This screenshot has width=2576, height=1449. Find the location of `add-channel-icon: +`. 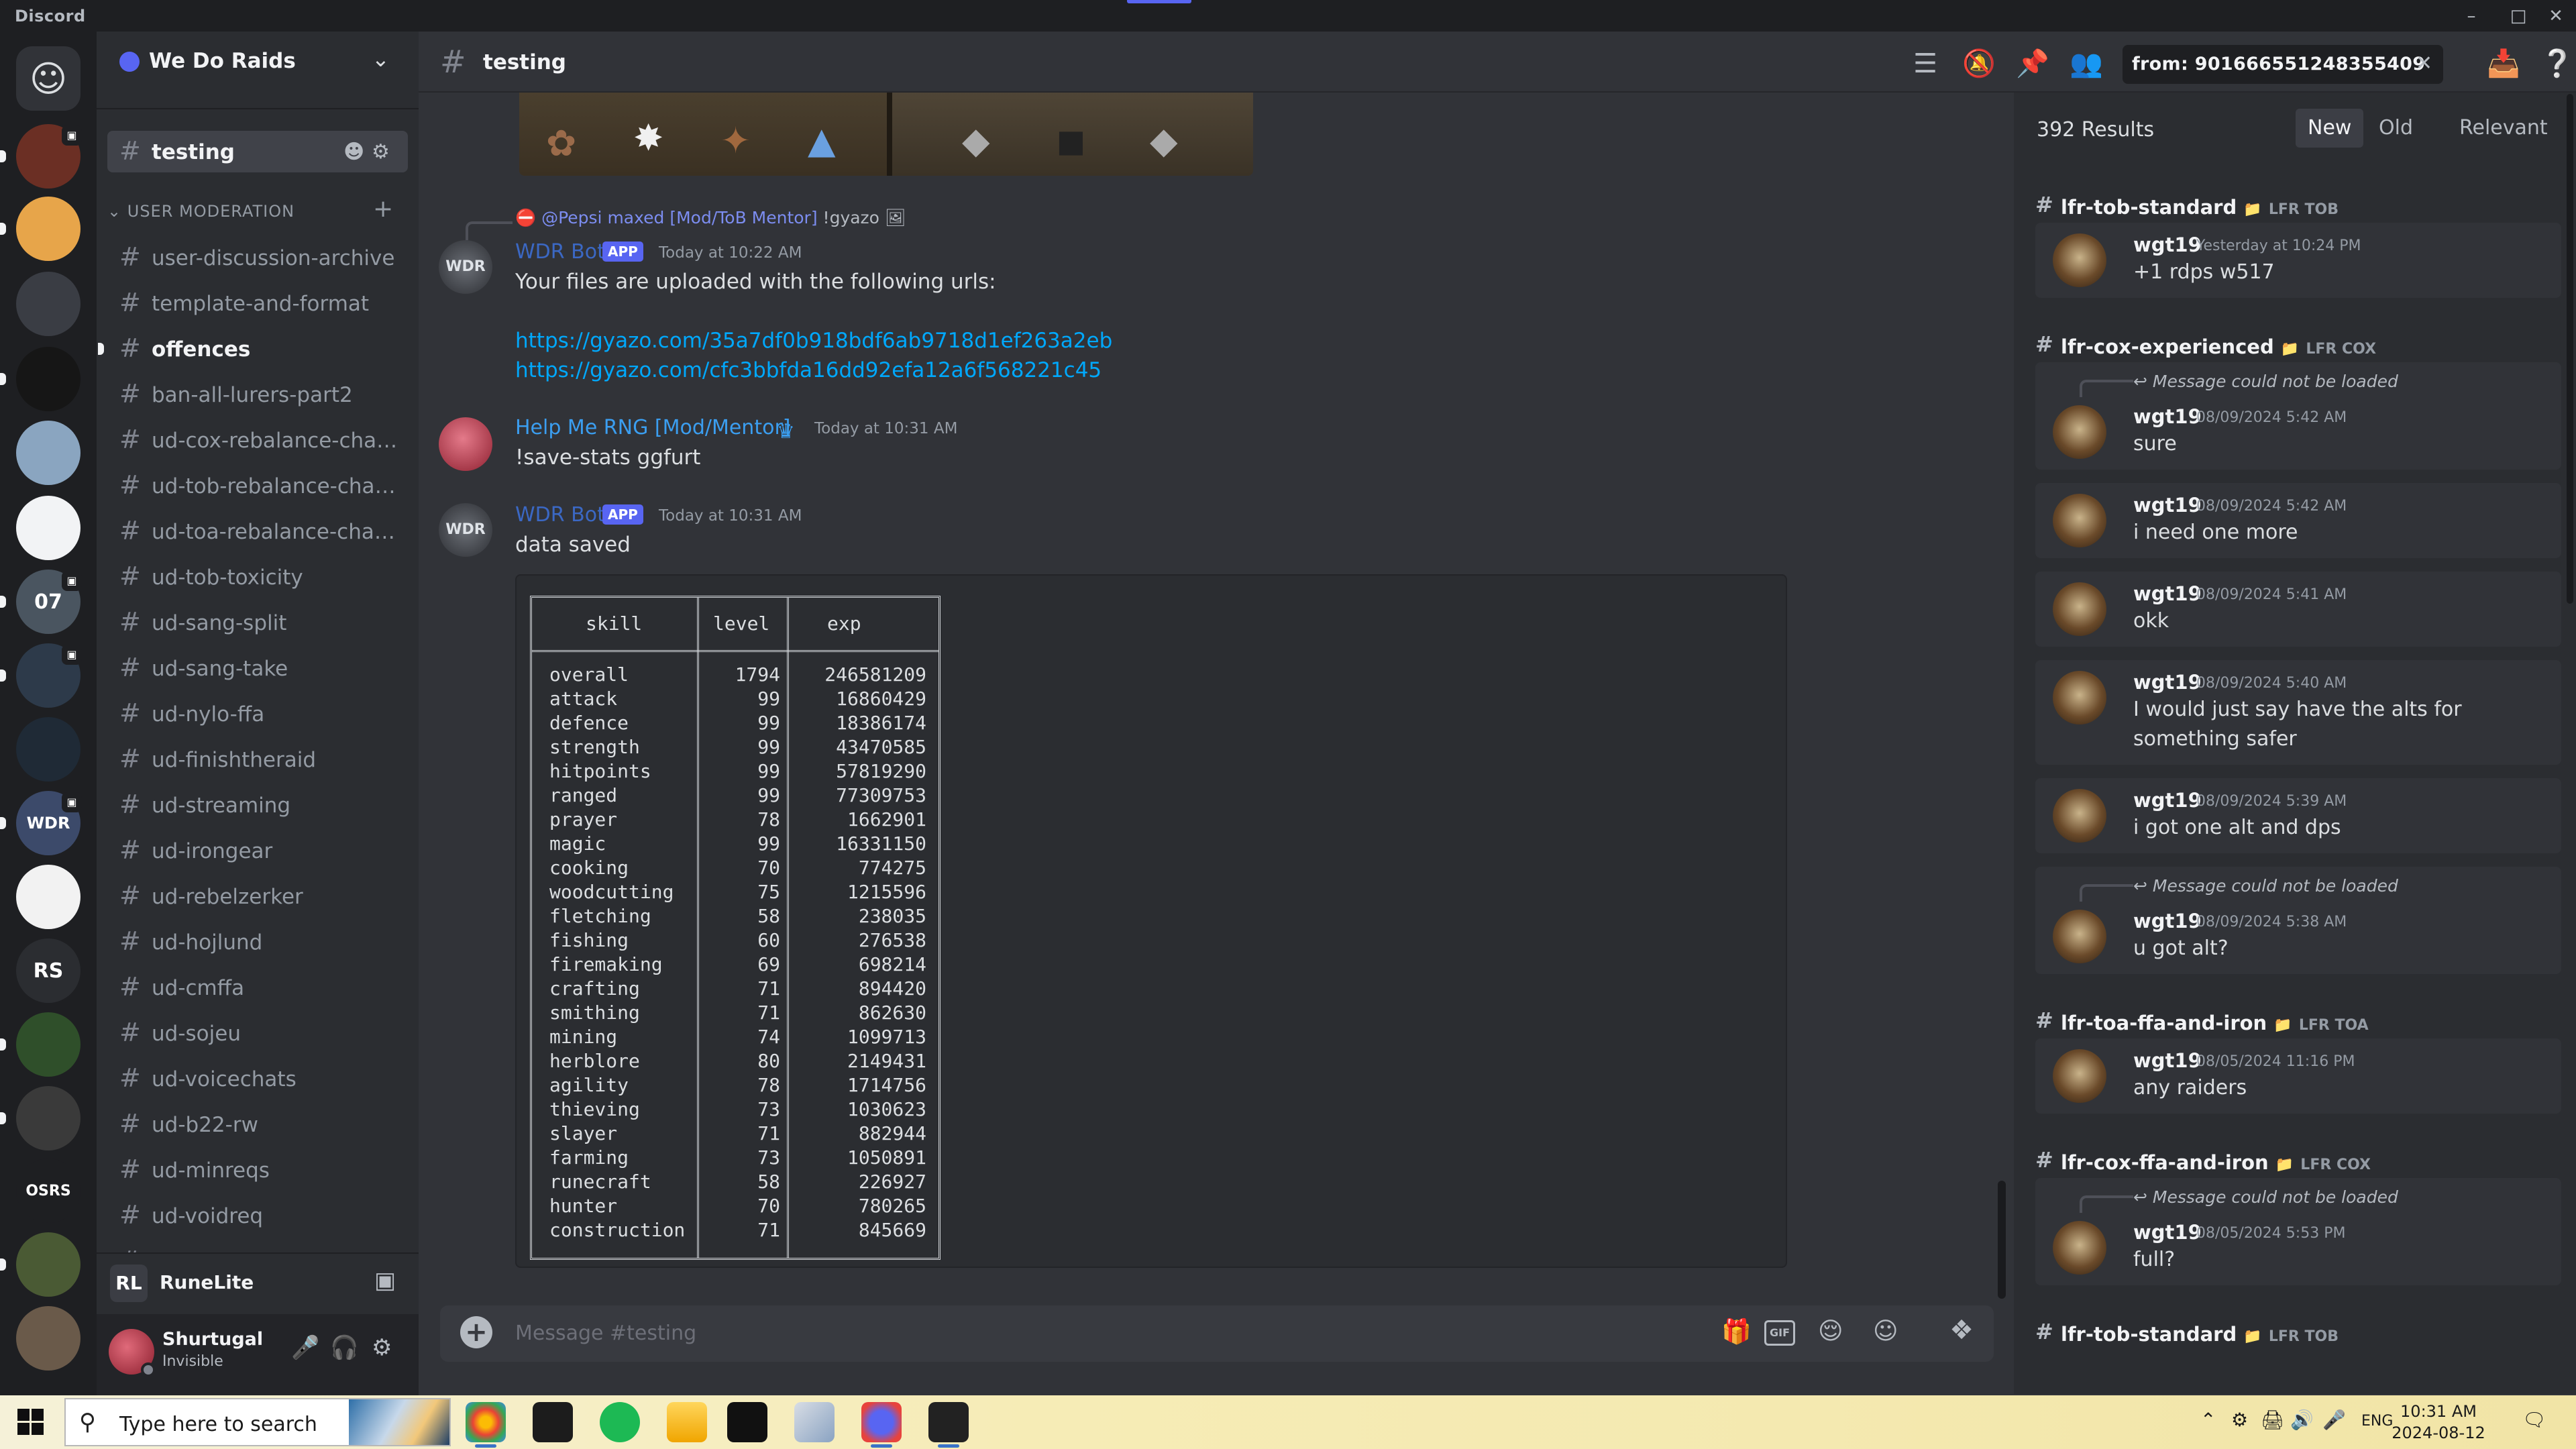

add-channel-icon: + is located at coordinates (383, 209).